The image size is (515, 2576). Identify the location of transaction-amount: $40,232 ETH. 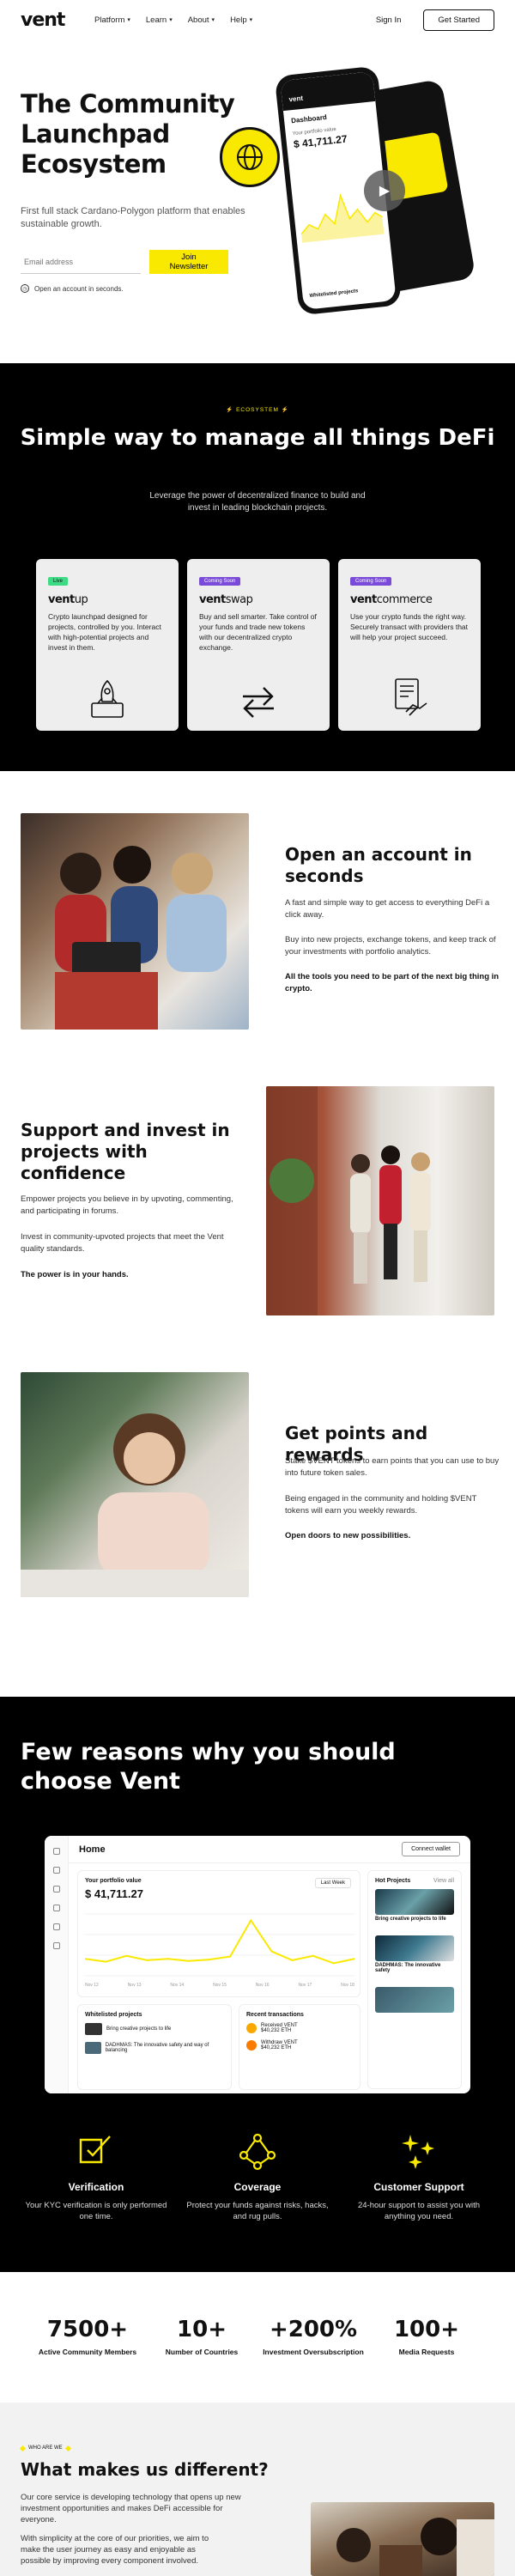
(276, 2031).